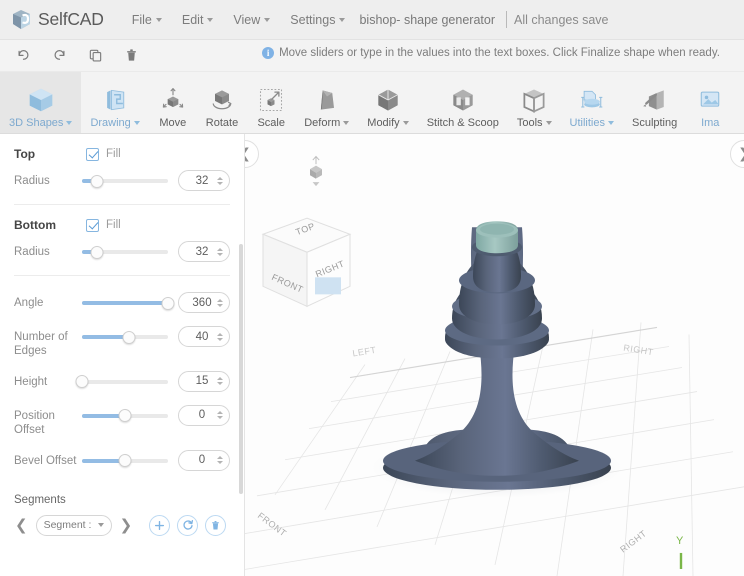 The height and width of the screenshot is (576, 744). What do you see at coordinates (204, 460) in the screenshot?
I see `bevel-offset-input: 0` at bounding box center [204, 460].